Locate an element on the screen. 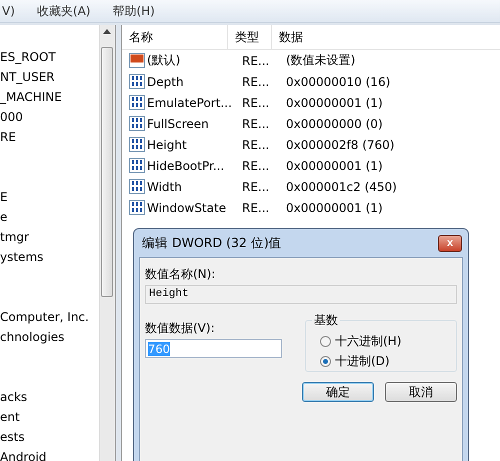 This screenshot has width=500, height=461. tree-item: E is located at coordinates (49, 197).